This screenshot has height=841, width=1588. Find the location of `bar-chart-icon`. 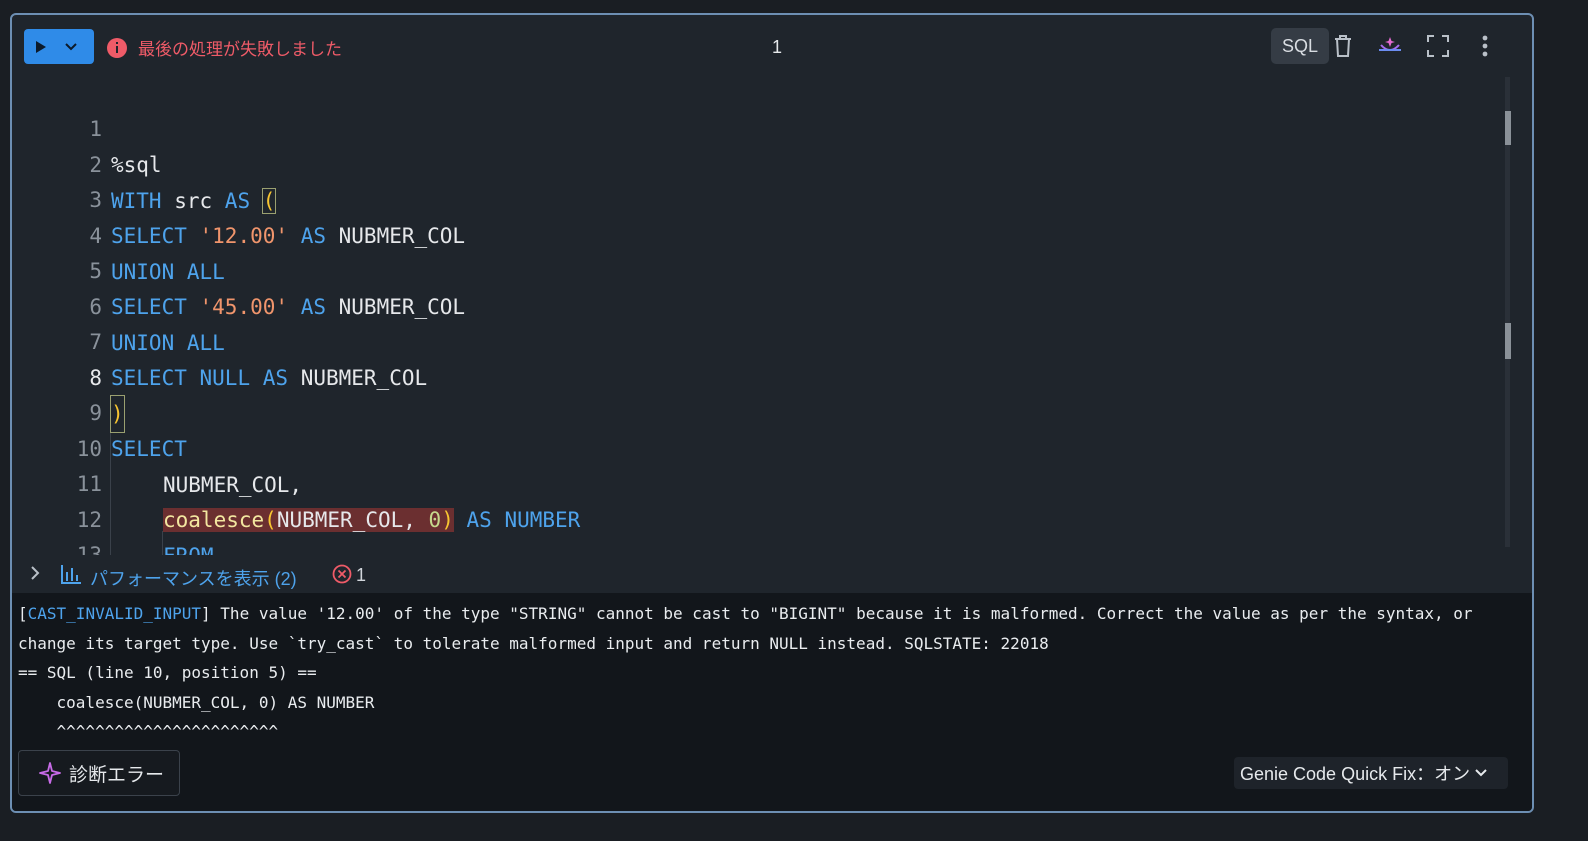

bar-chart-icon is located at coordinates (71, 576).